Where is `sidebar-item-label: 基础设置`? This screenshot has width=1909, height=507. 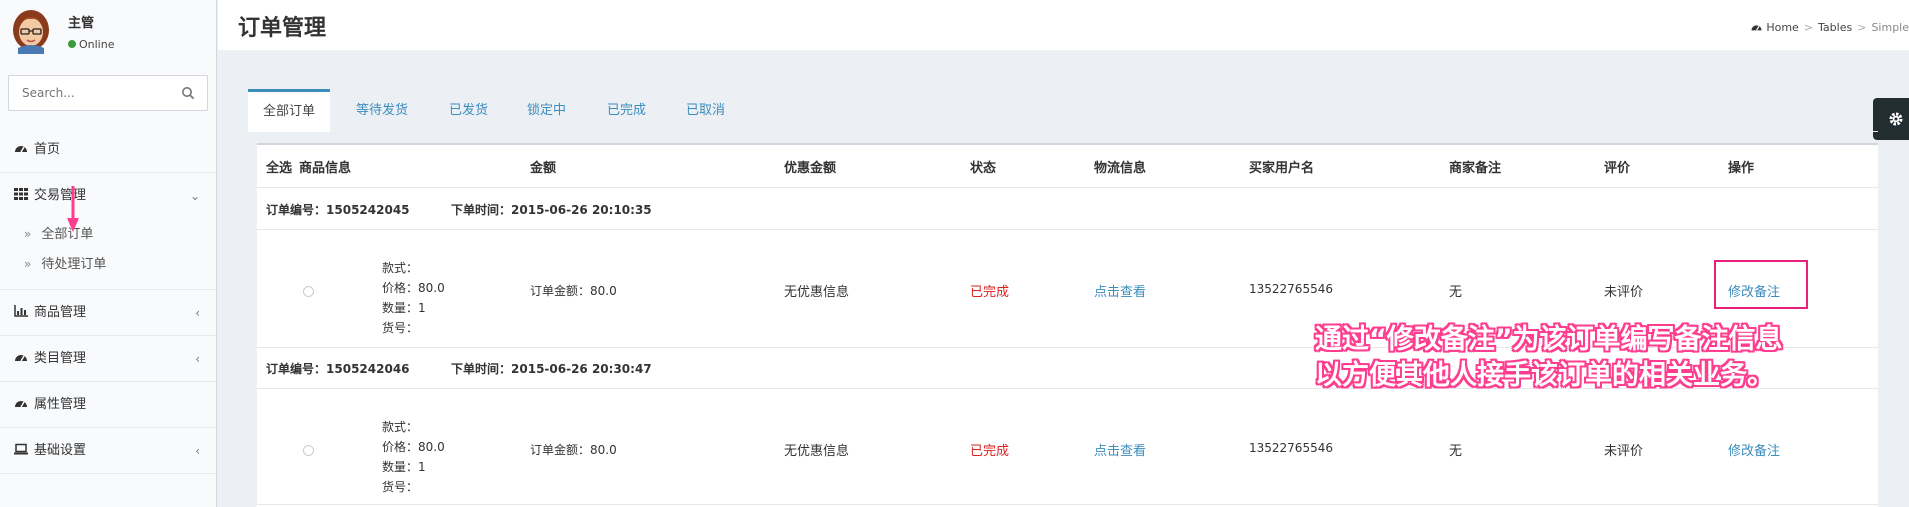 sidebar-item-label: 基础设置 is located at coordinates (60, 450).